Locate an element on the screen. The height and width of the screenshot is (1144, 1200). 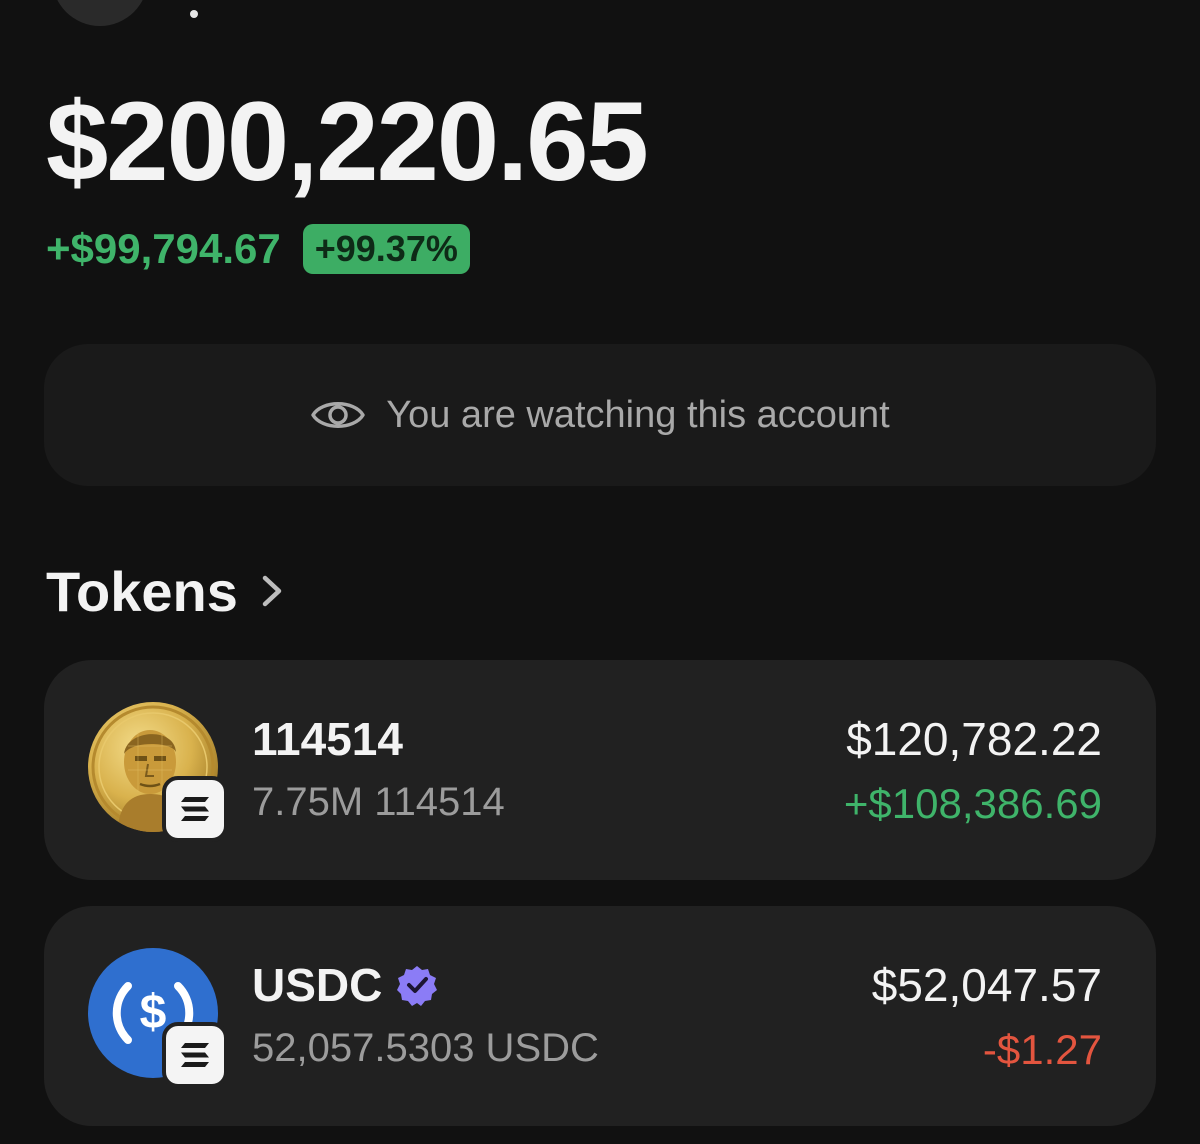
status-dot is located at coordinates (194, 14).